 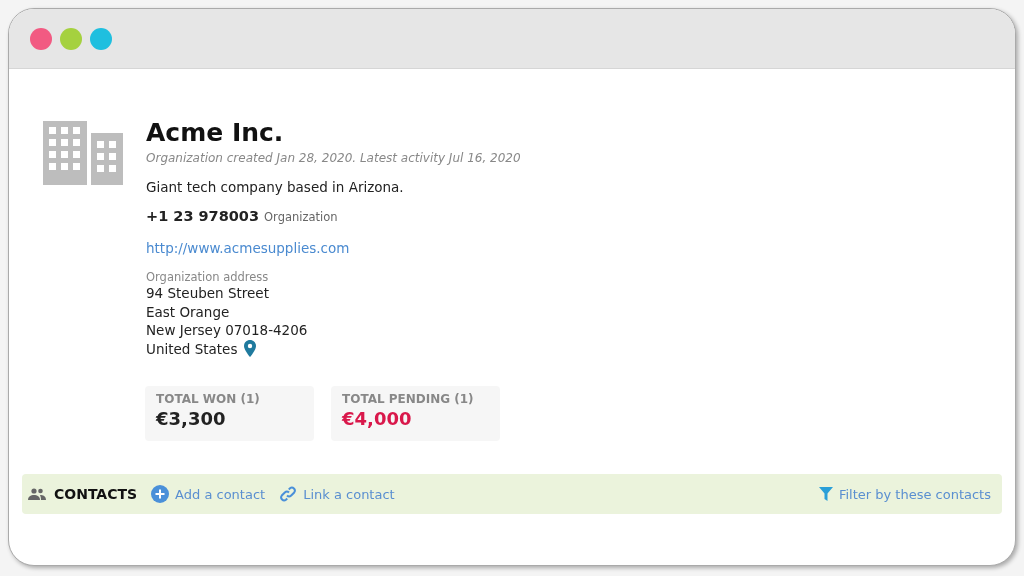 I want to click on filter-icon, so click(x=825, y=494).